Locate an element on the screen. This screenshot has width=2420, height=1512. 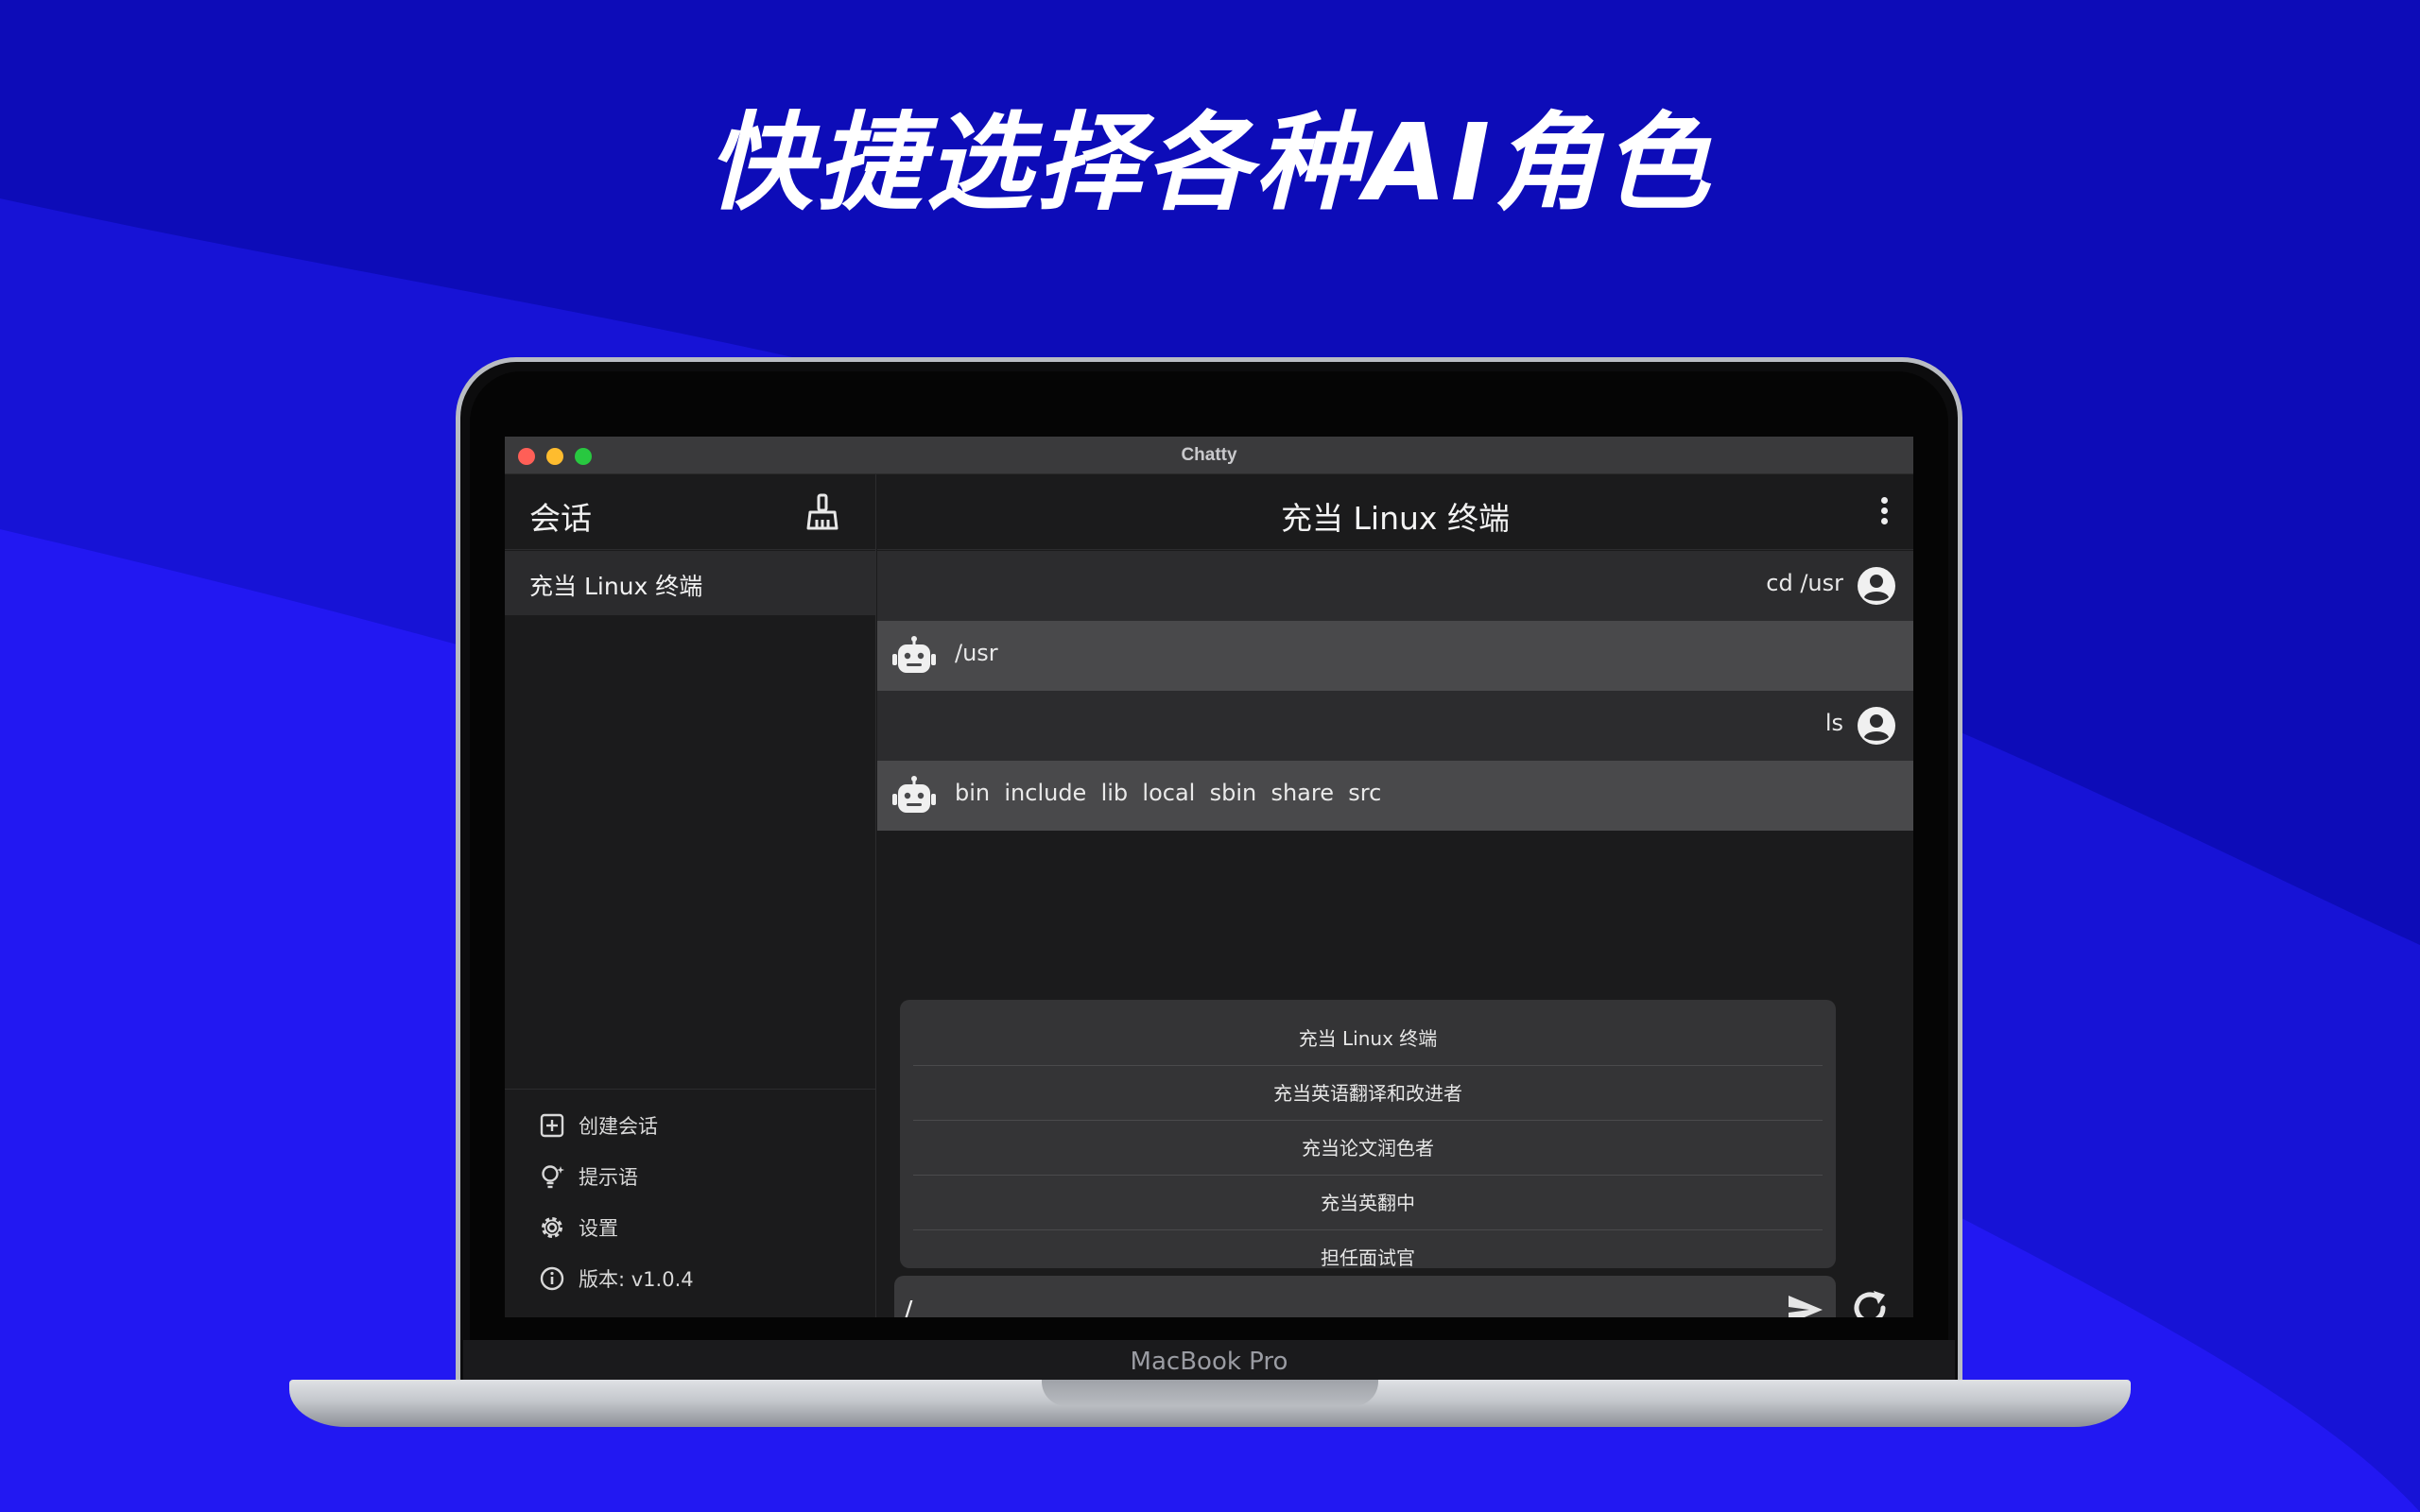
laptop-notch is located at coordinates (1210, 1393).